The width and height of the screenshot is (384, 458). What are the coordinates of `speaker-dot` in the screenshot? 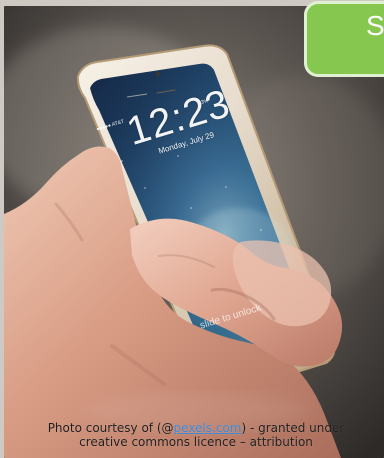 It's located at (158, 74).